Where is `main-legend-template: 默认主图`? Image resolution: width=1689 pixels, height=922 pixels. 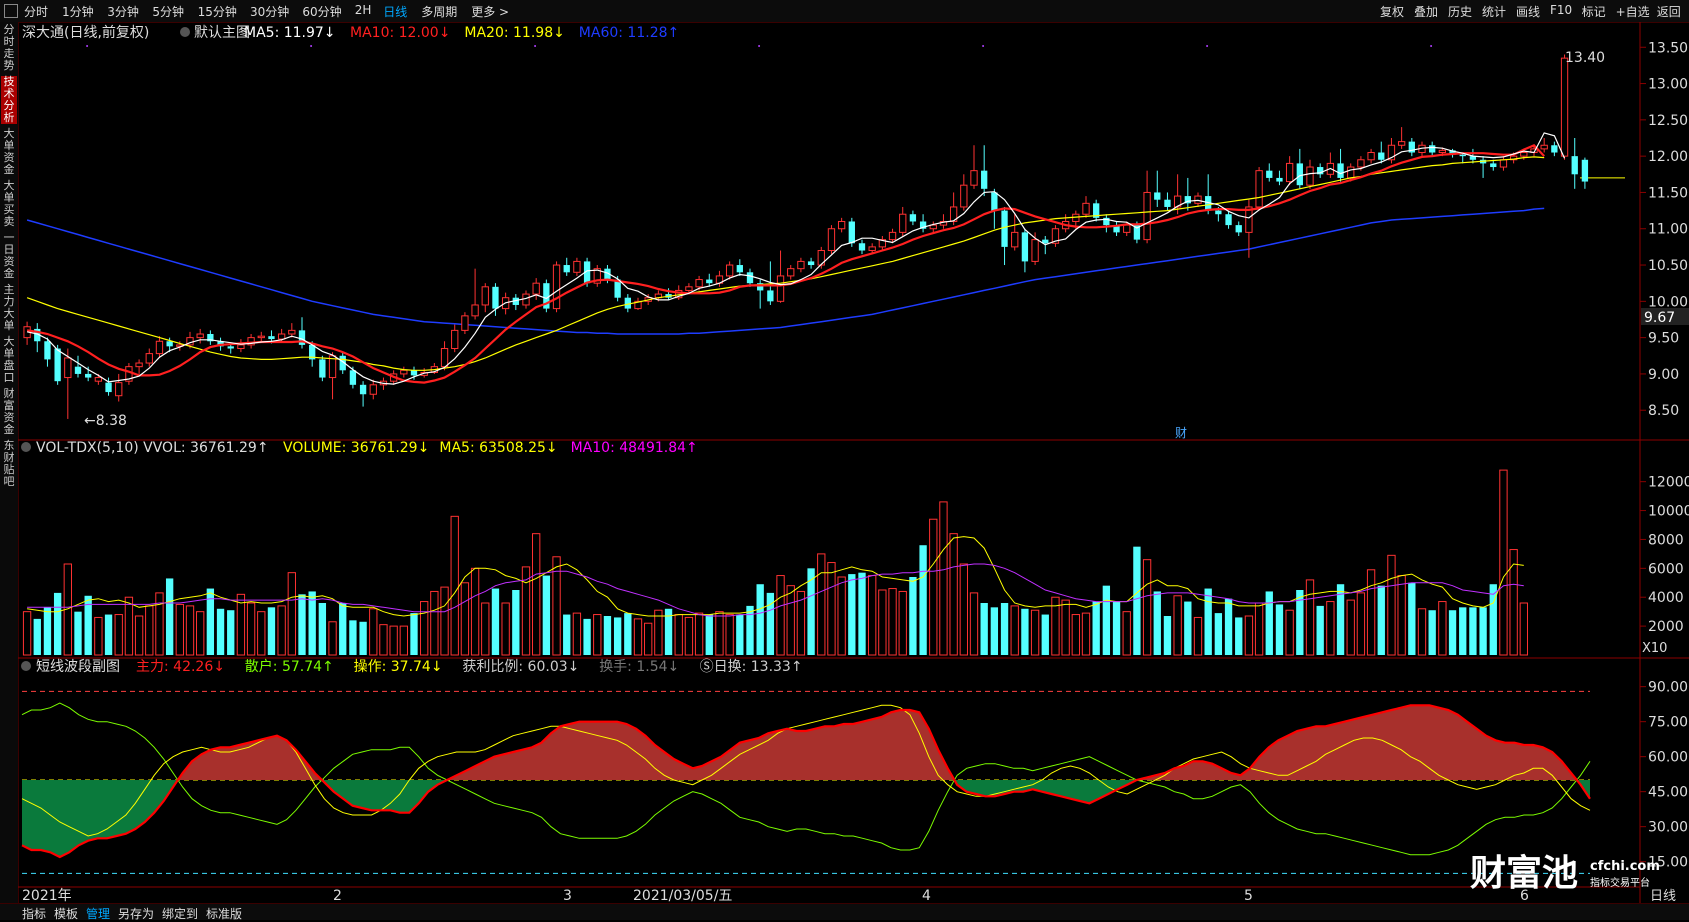
main-legend-template: 默认主图 is located at coordinates (222, 33).